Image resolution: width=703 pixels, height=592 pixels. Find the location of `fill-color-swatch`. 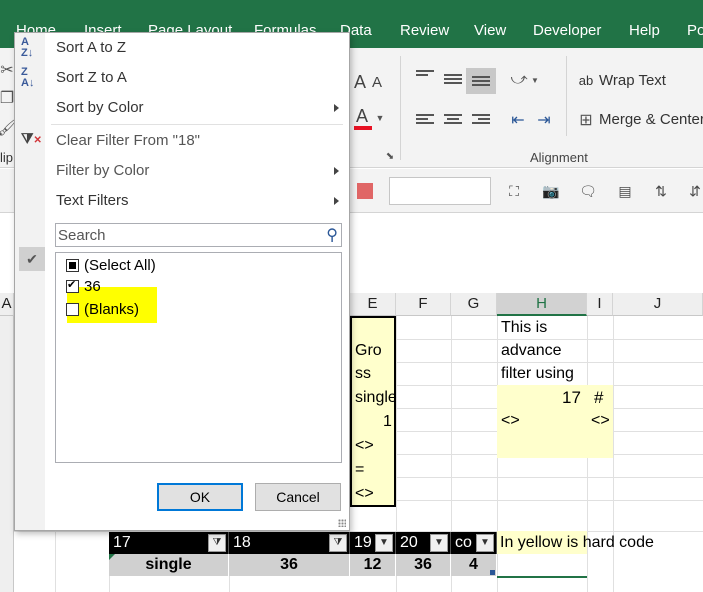

fill-color-swatch is located at coordinates (365, 191).